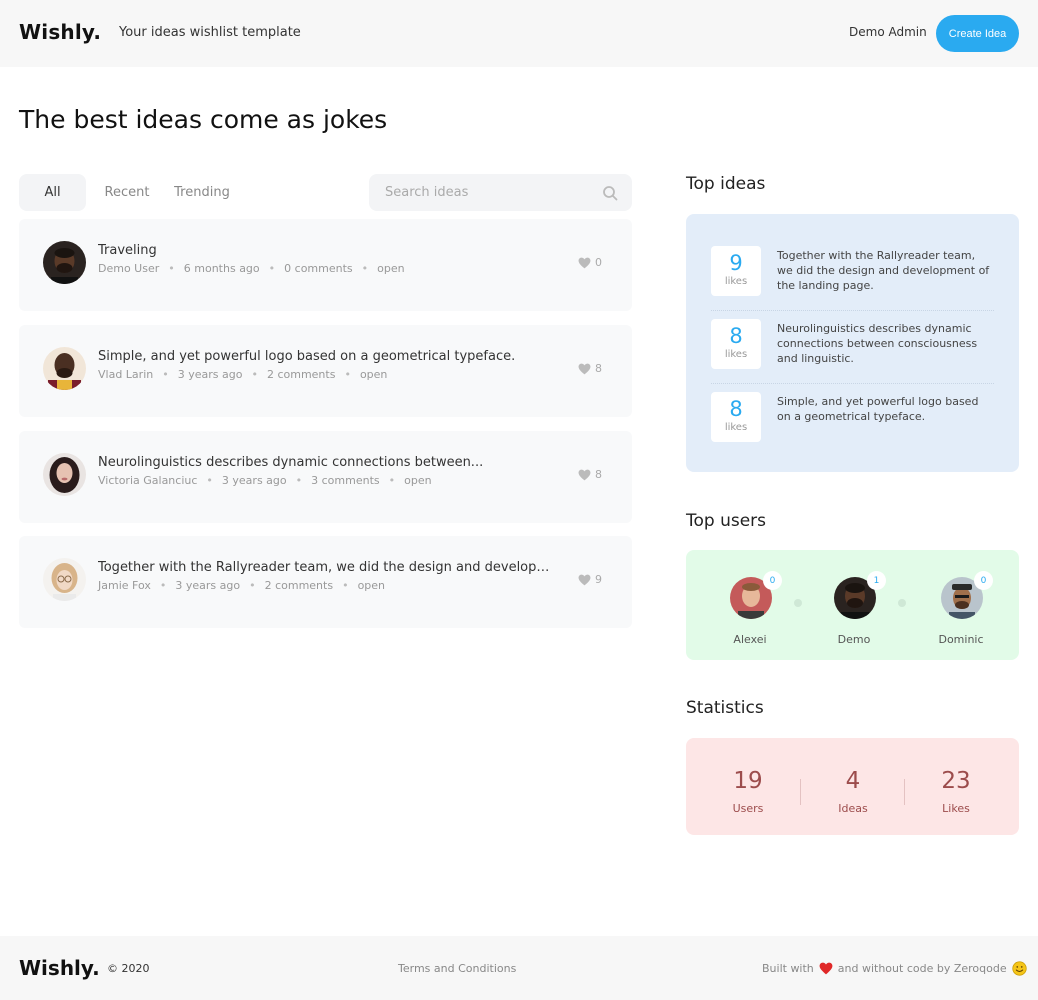 The width and height of the screenshot is (1038, 1000). I want to click on idea-meta: Vlad Larin • 3 years ago • 2 comments • open, so click(243, 374).